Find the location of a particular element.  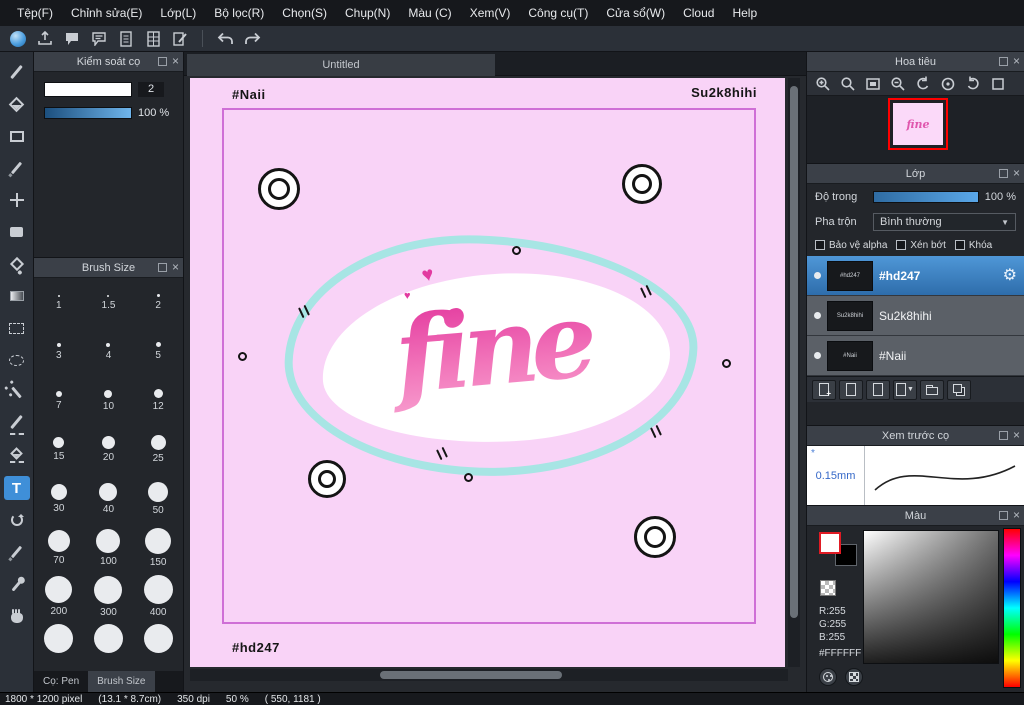

brush-size-option: 20 is located at coordinates (109, 449).